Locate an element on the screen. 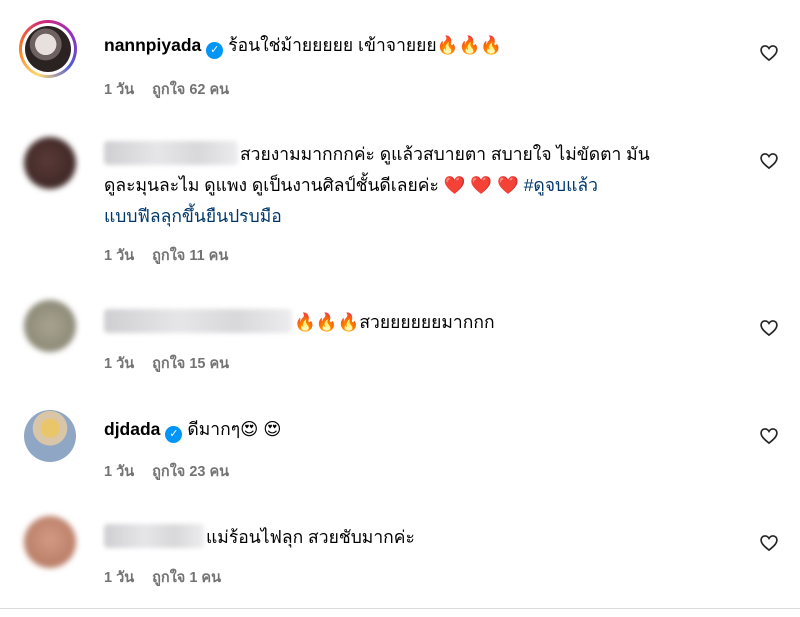 This screenshot has height=617, width=800. comment-meta: 1 วัน ถูกใจ 23 คน is located at coordinates (175, 471).